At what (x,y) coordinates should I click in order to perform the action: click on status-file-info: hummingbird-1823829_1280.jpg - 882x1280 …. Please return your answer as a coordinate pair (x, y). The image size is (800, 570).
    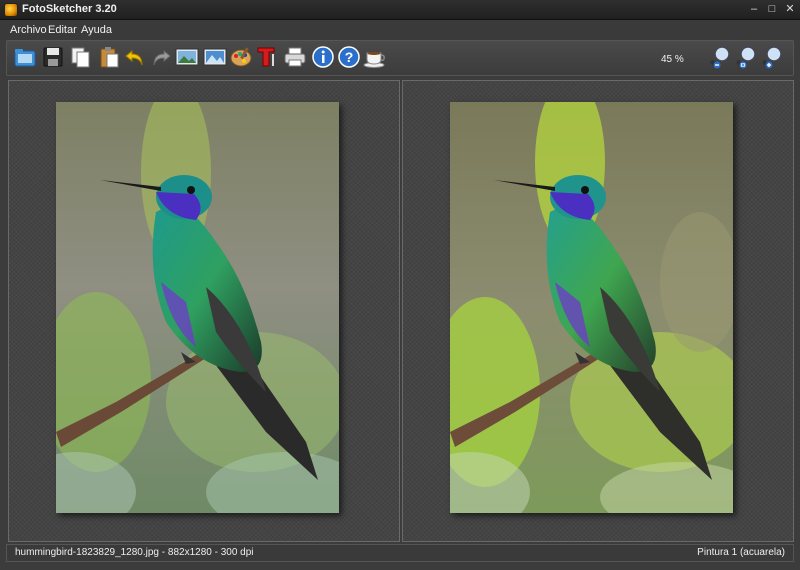
    Looking at the image, I should click on (134, 552).